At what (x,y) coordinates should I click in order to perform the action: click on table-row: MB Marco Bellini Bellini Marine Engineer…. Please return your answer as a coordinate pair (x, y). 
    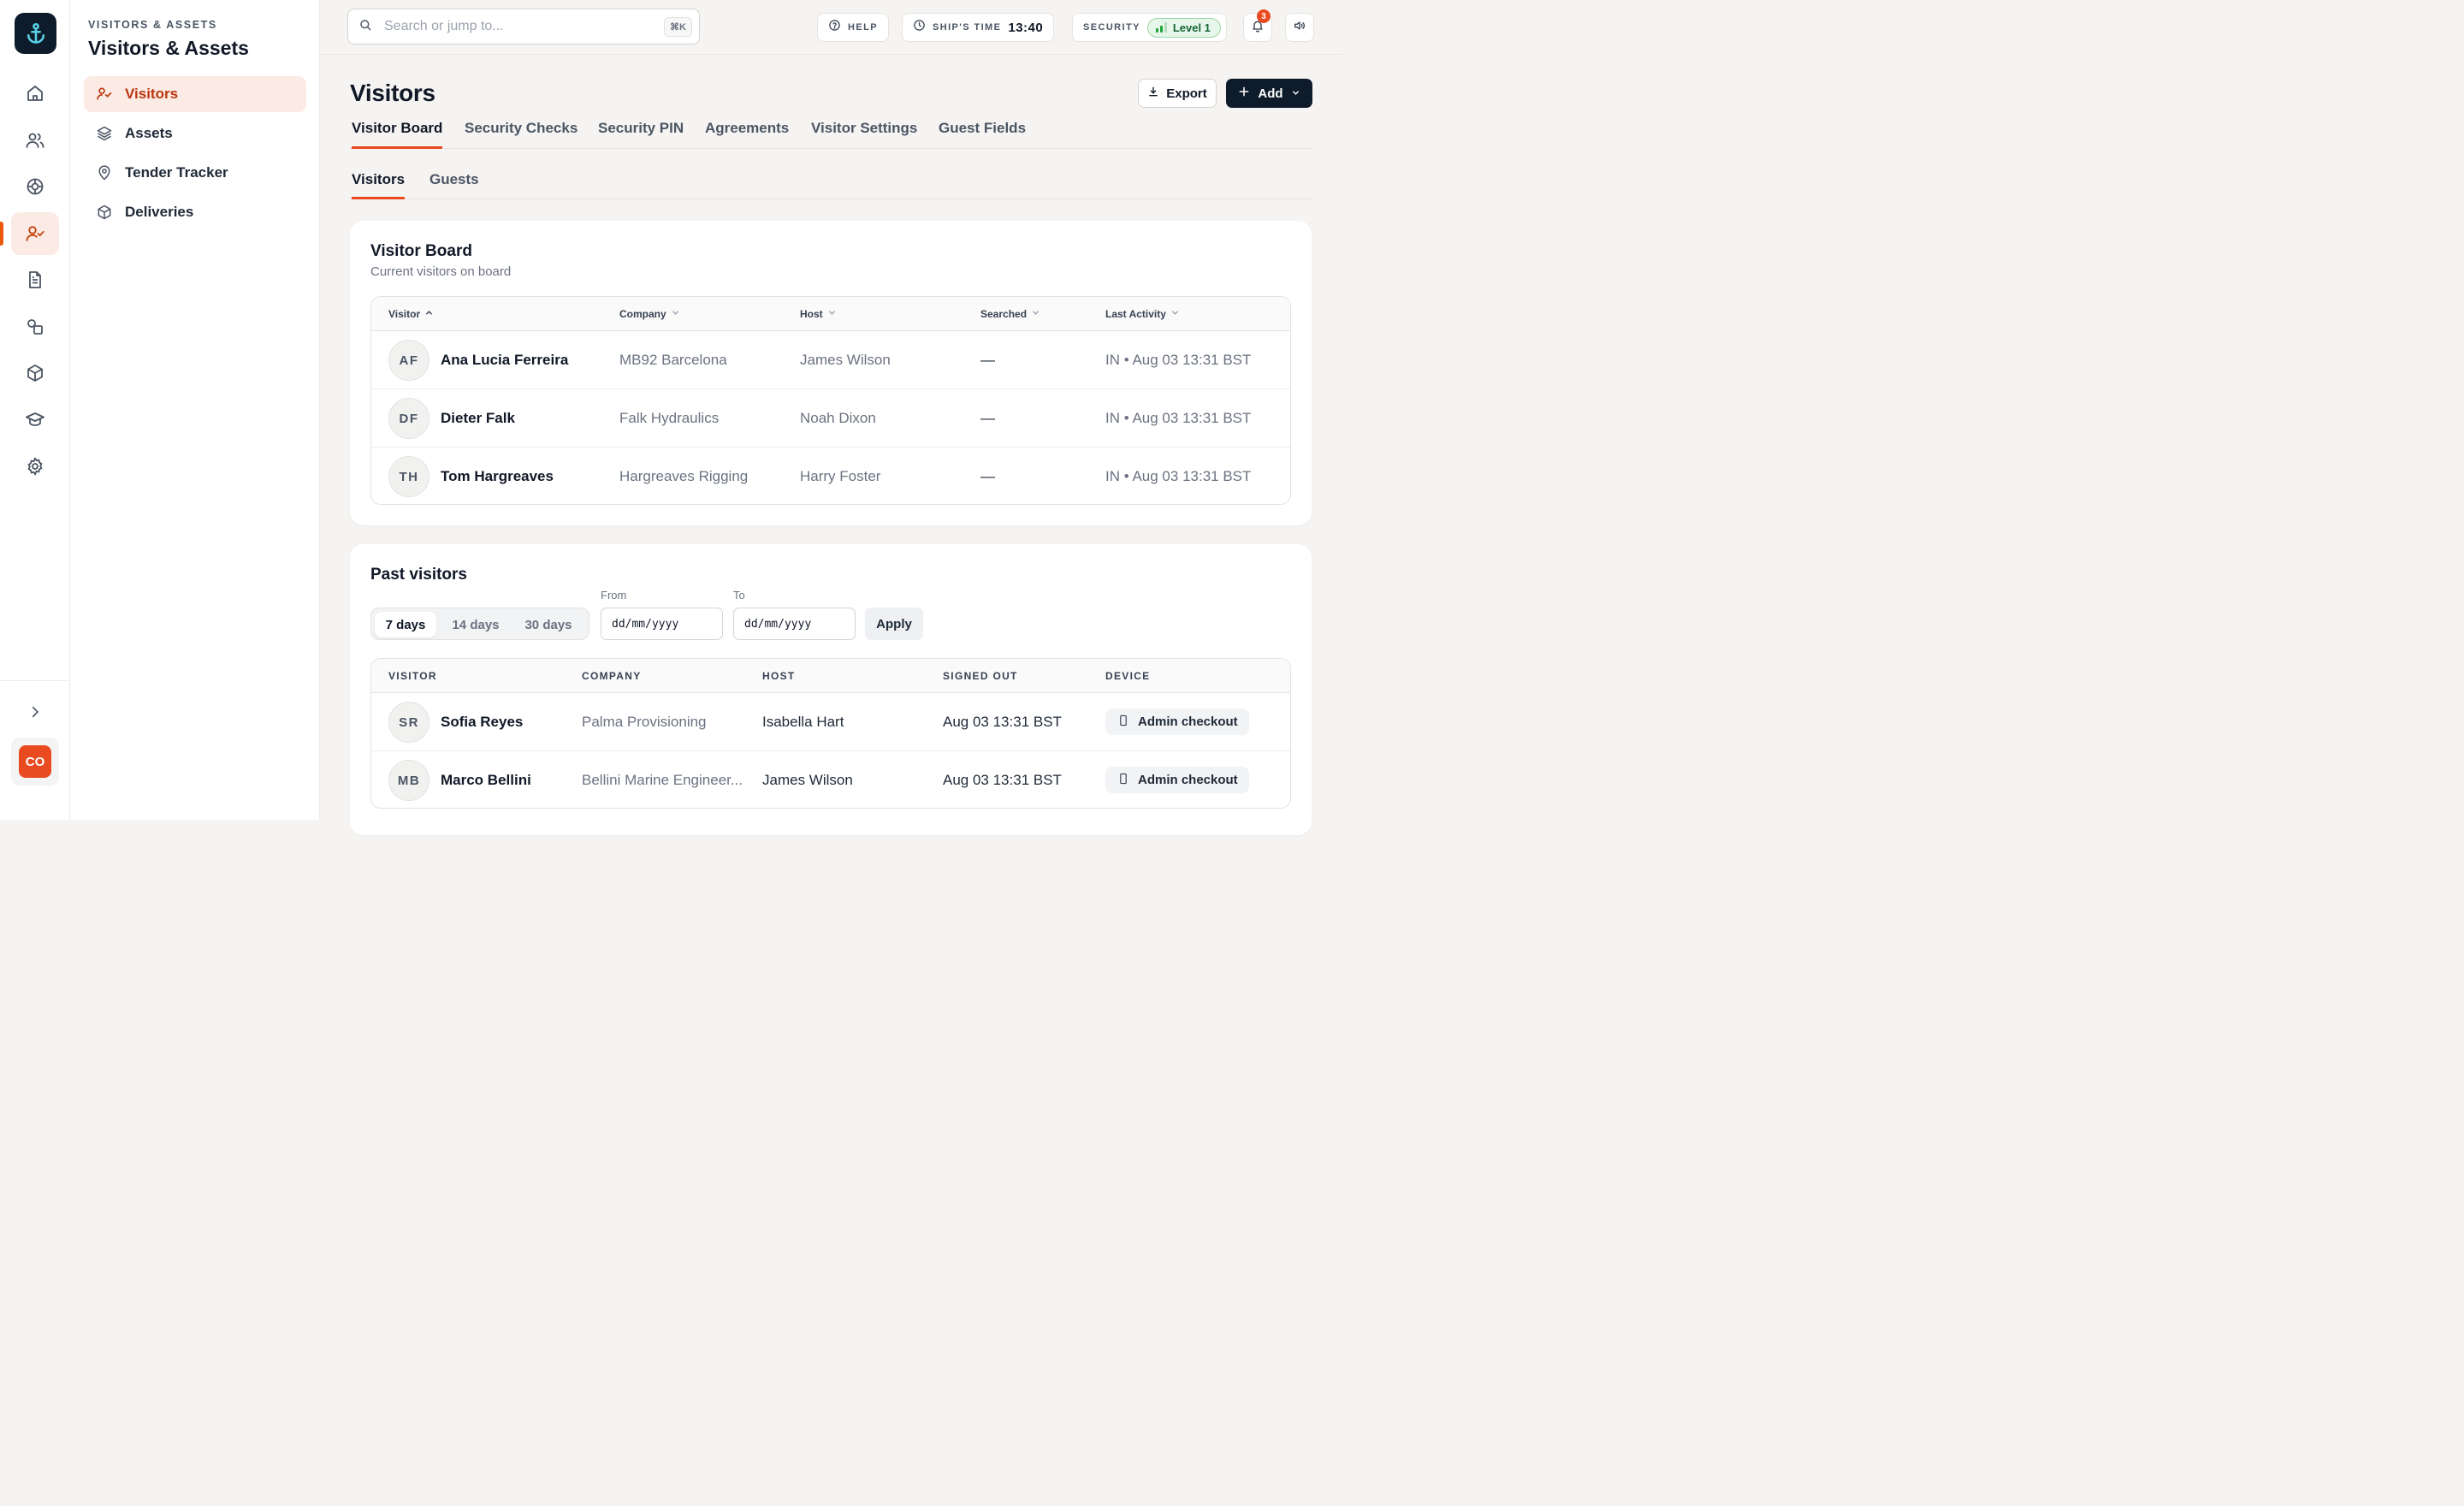
    Looking at the image, I should click on (830, 780).